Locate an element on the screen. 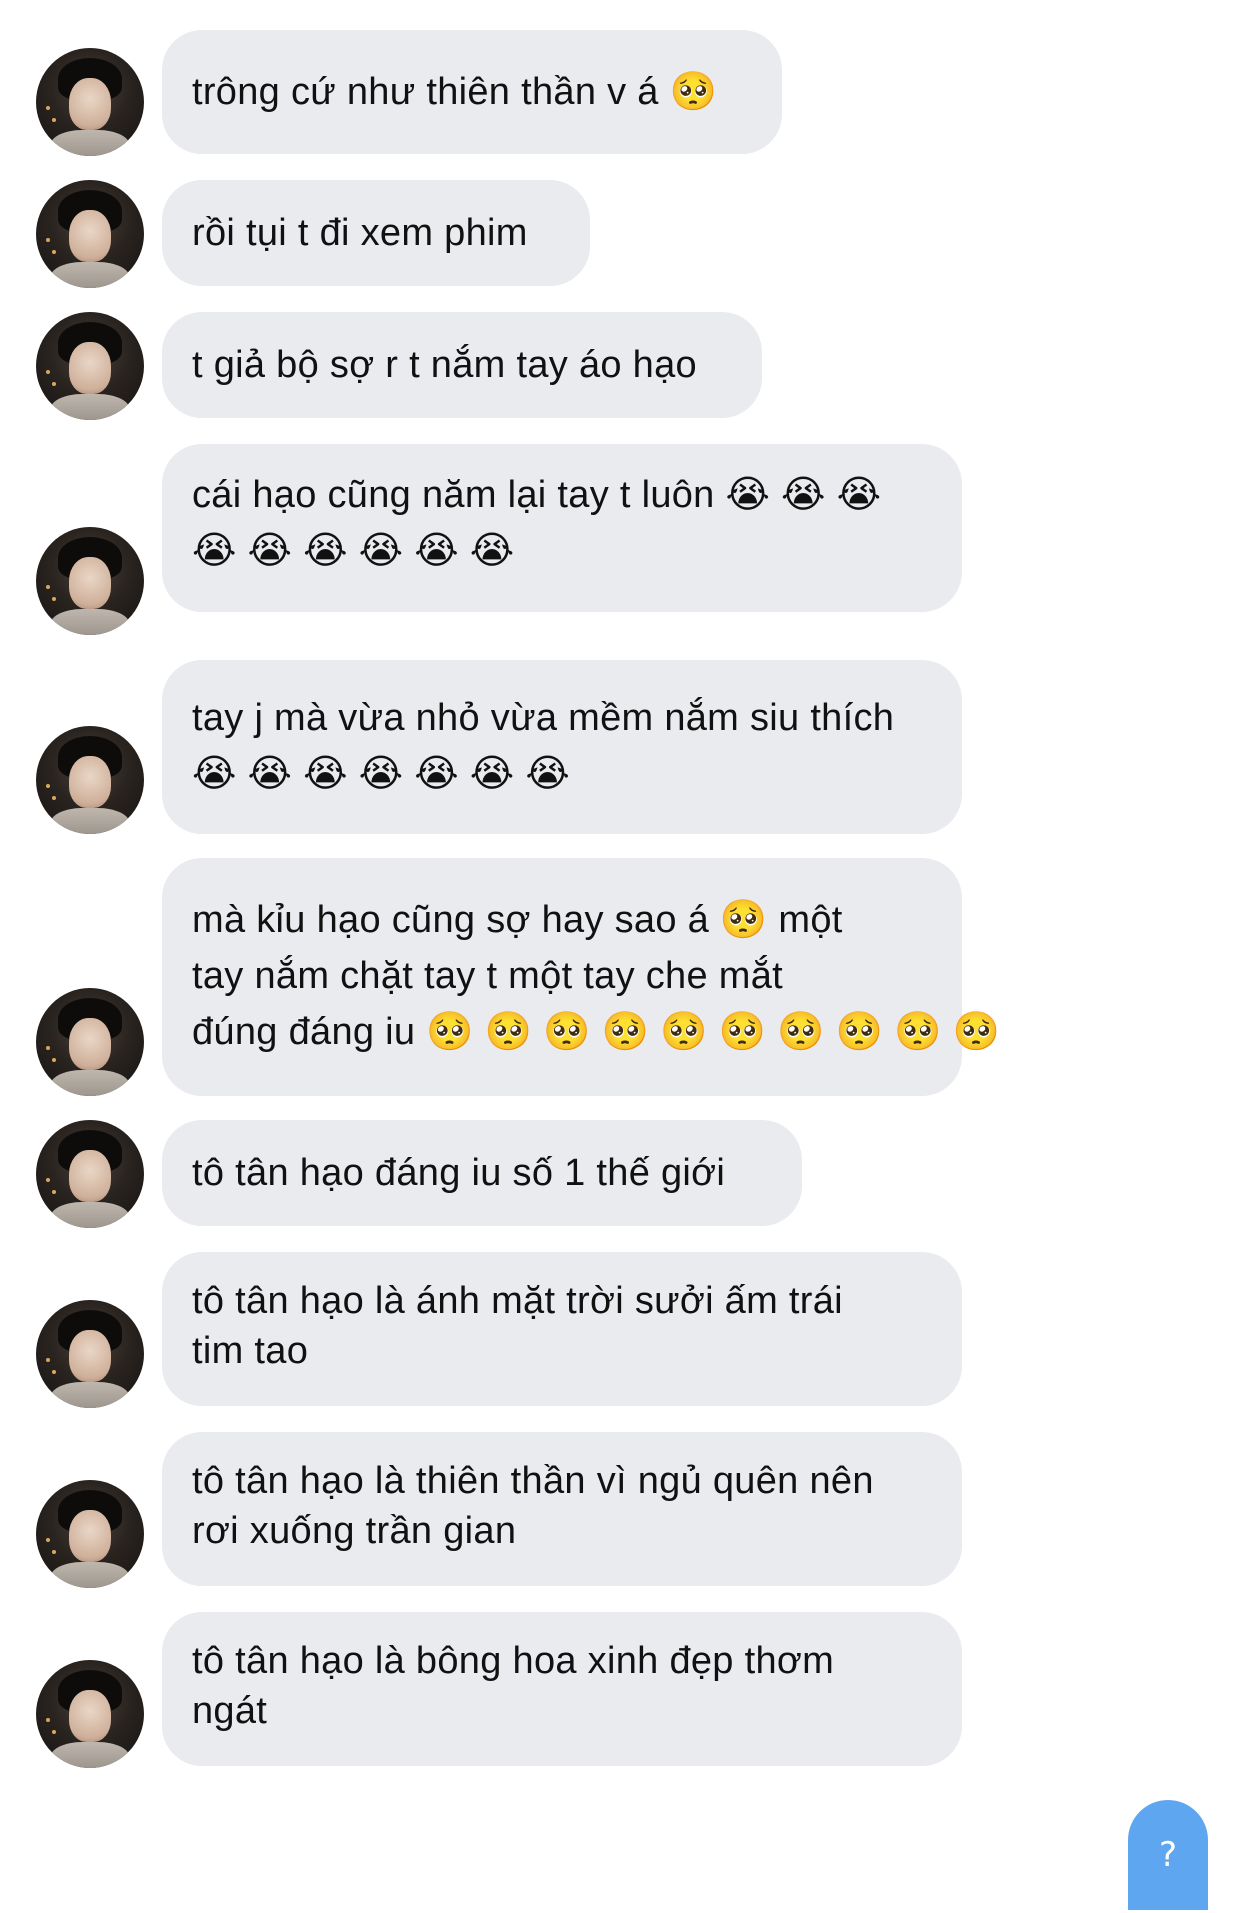 The image size is (1242, 1913). message-text: trông cứ như thiên thần v á 🥺 is located at coordinates (455, 92).